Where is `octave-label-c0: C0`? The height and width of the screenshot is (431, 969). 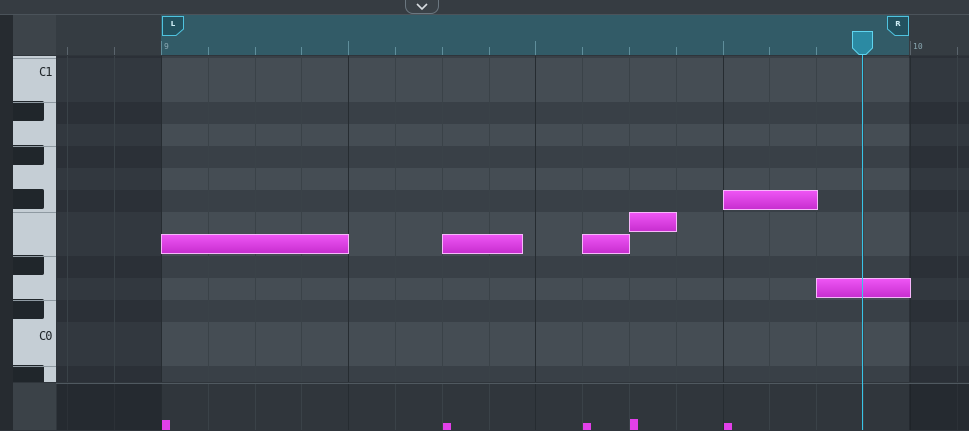
octave-label-c0: C0 is located at coordinates (45, 336).